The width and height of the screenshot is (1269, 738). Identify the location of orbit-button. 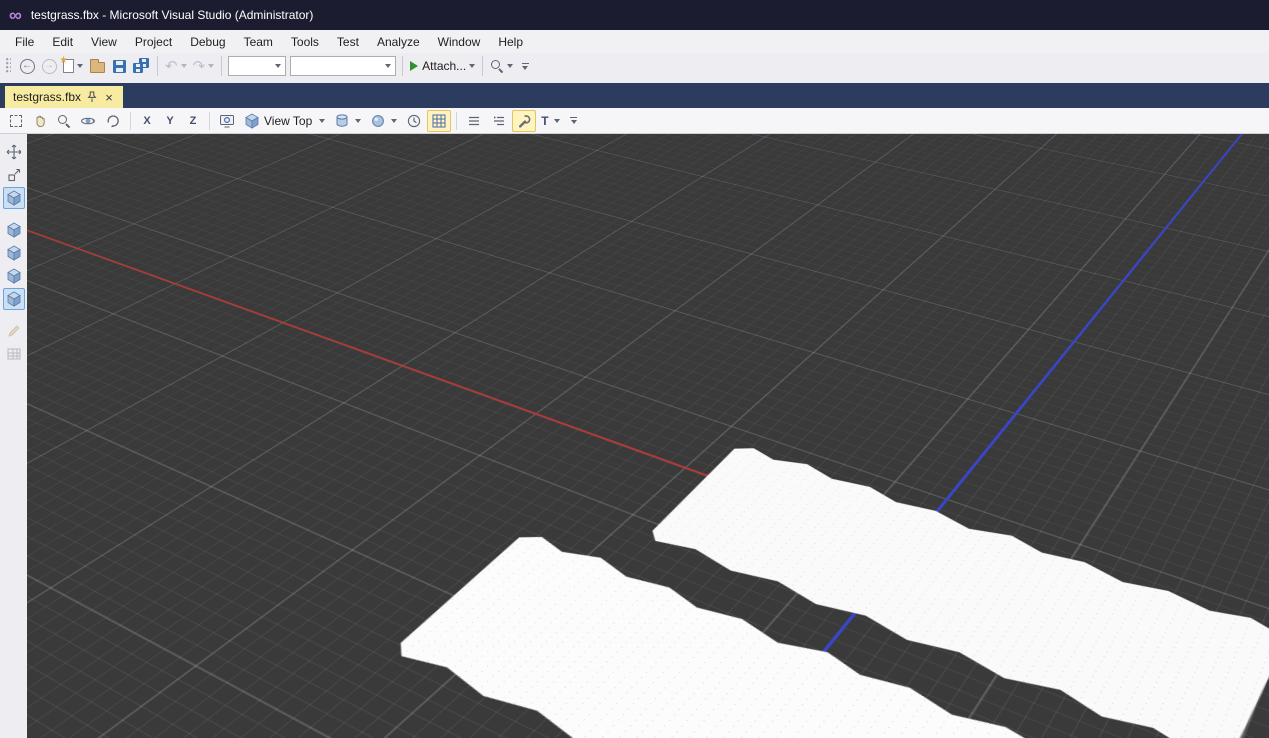
(88, 121).